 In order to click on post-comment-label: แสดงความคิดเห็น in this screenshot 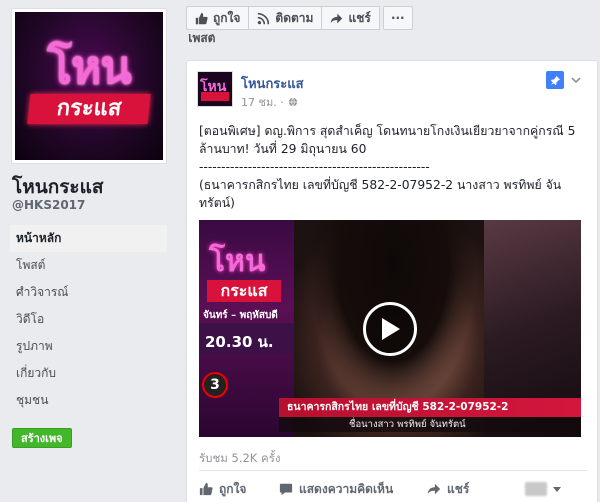, I will do `click(346, 488)`.